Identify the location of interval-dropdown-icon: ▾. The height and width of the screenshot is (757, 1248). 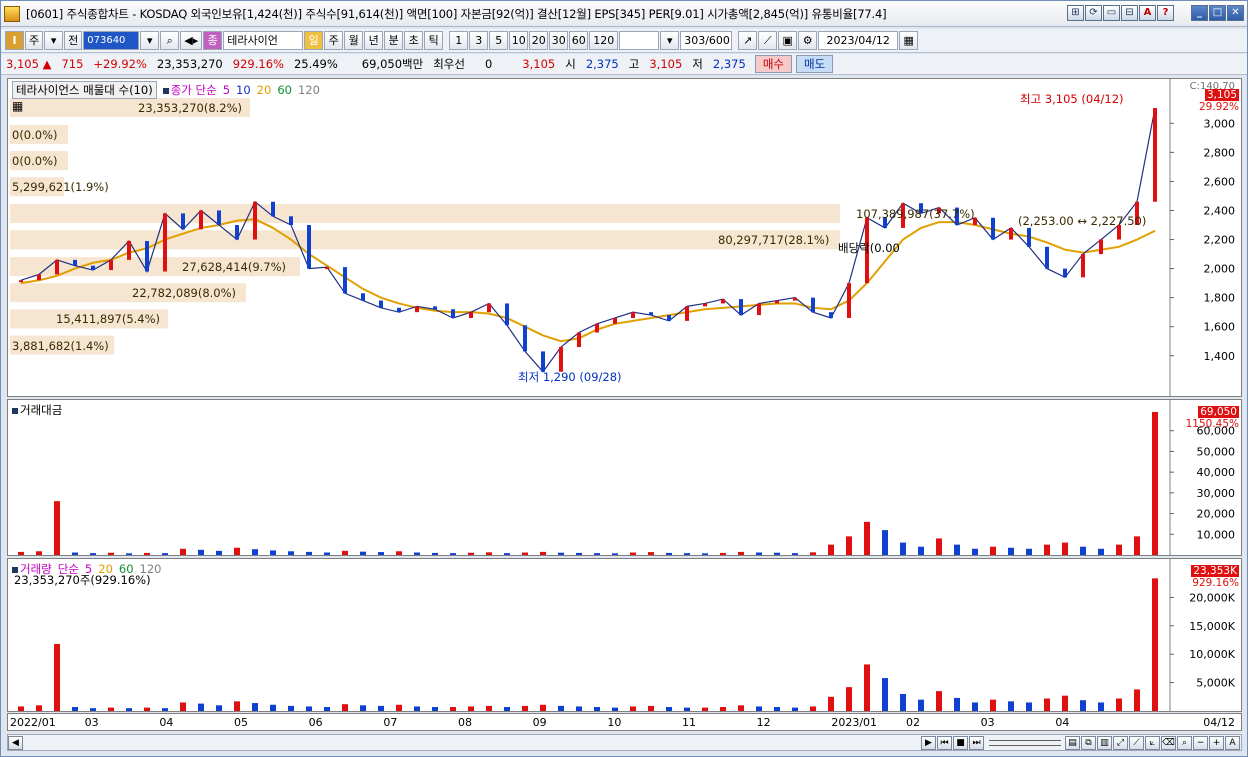
(670, 40).